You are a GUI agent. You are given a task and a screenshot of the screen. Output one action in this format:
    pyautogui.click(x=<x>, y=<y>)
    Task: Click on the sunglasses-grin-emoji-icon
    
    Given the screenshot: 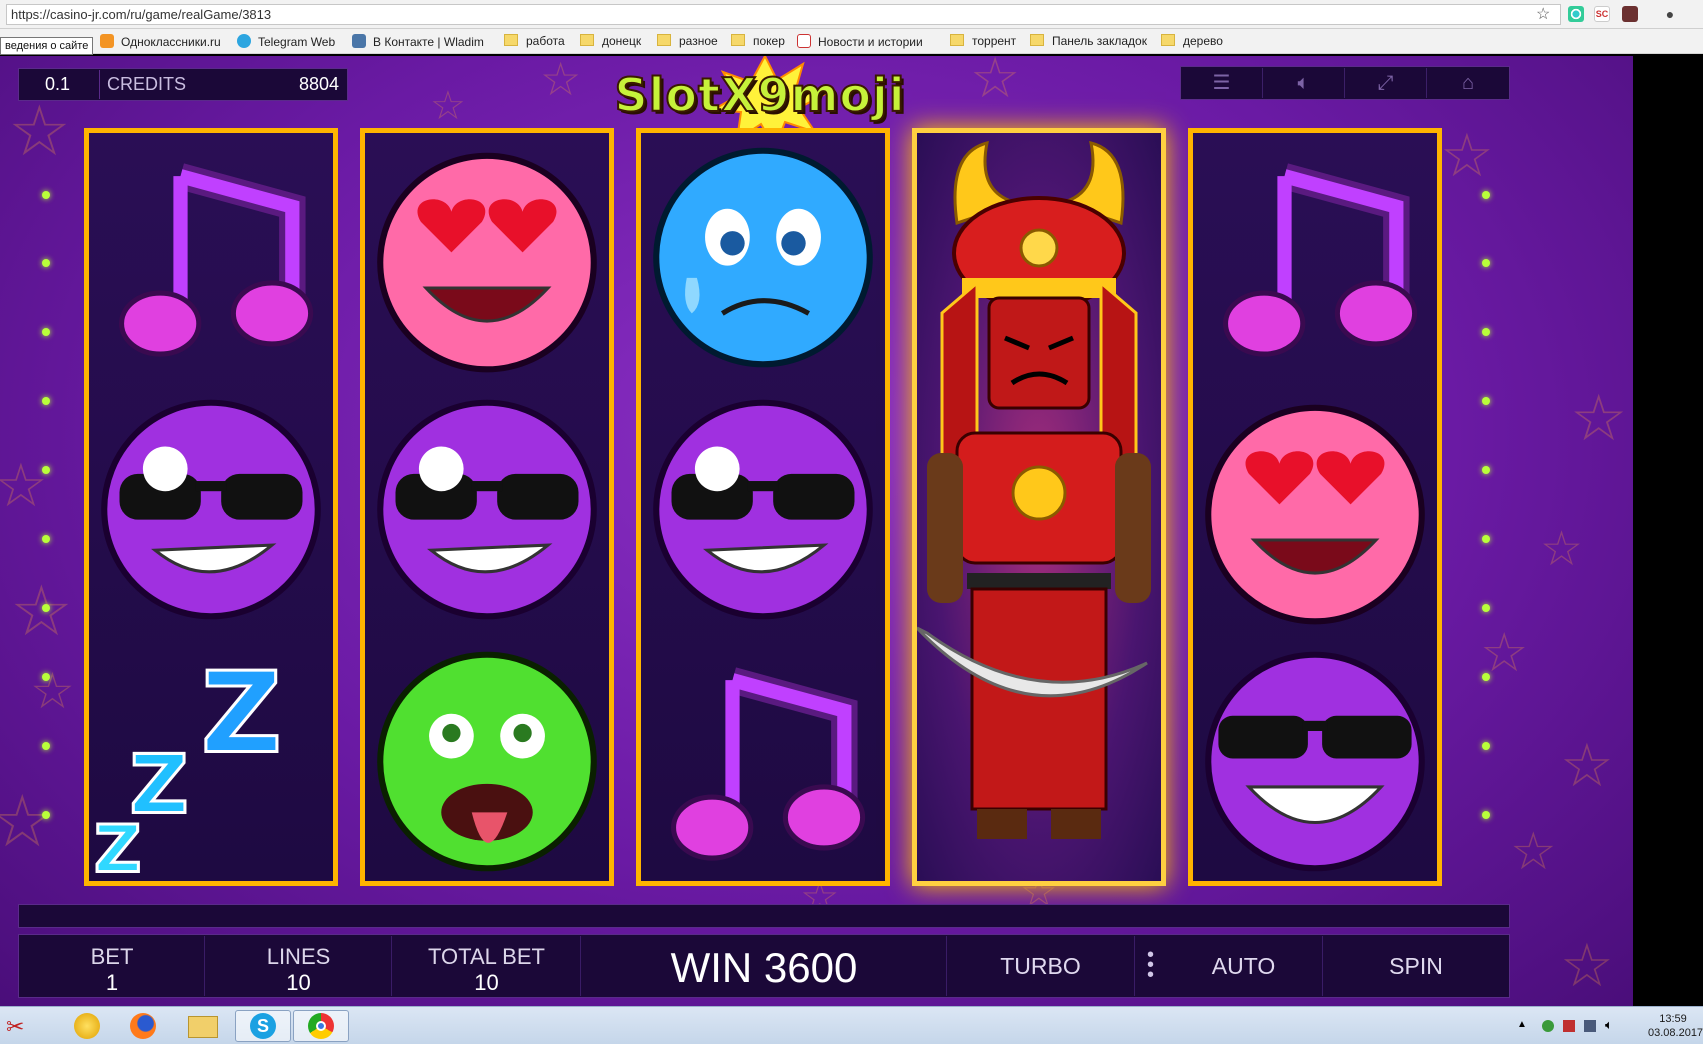 What is the action you would take?
    pyautogui.click(x=1315, y=761)
    